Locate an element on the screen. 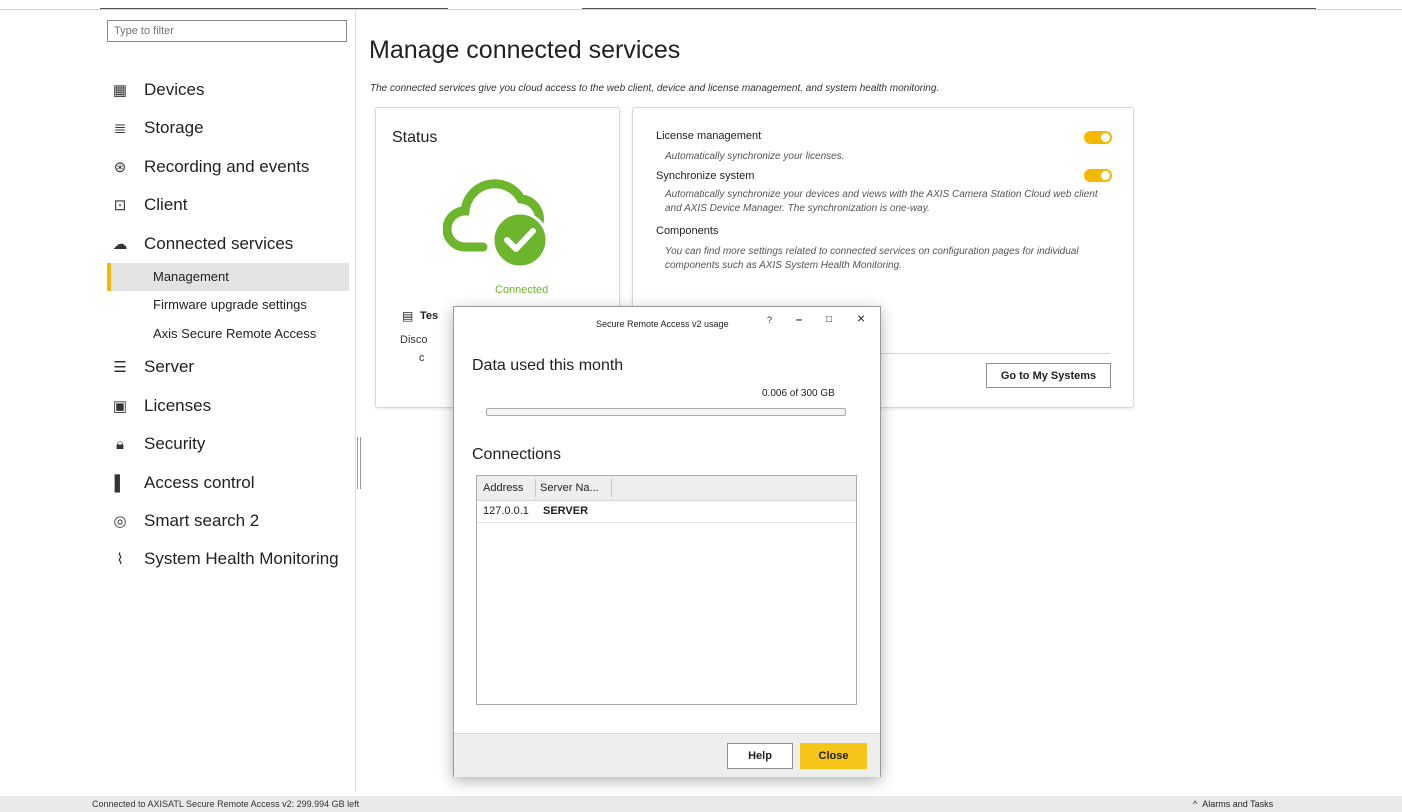 The image size is (1402, 812). sidebar-item-label: Server is located at coordinates (169, 366).